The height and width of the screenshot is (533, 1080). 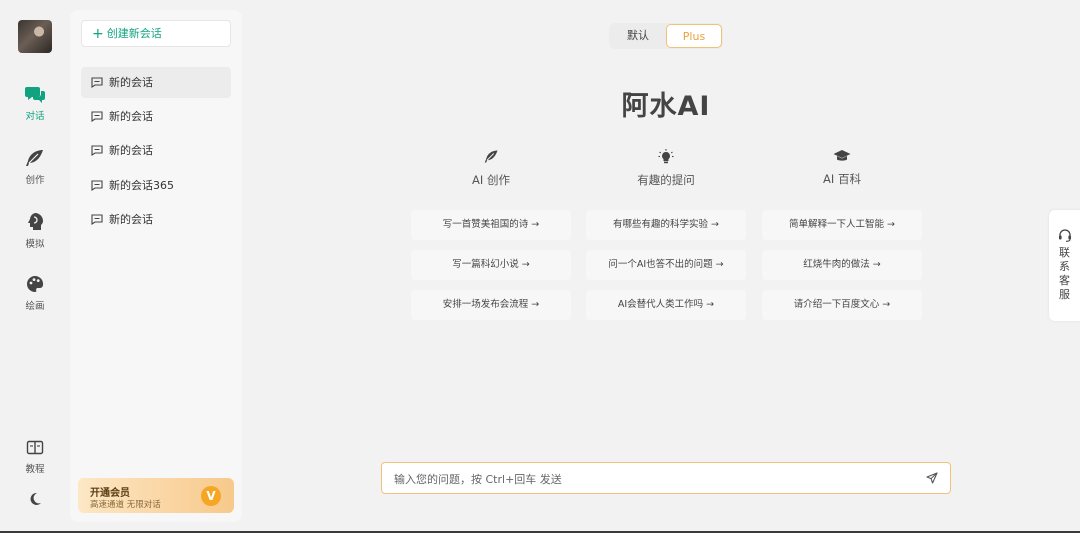 What do you see at coordinates (842, 305) in the screenshot?
I see `suggestion-card: 请介绍一下百度文心 →` at bounding box center [842, 305].